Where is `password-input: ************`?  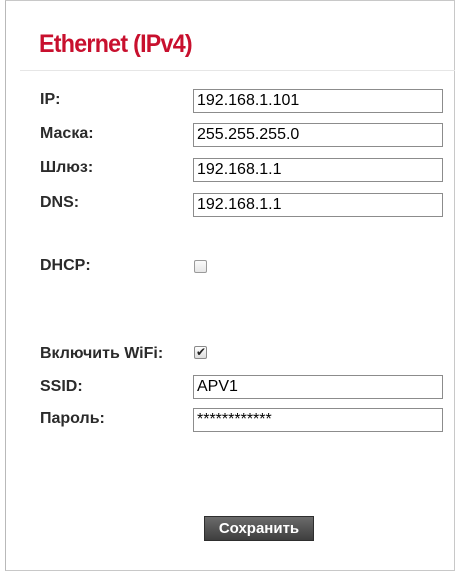
password-input: ************ is located at coordinates (318, 420).